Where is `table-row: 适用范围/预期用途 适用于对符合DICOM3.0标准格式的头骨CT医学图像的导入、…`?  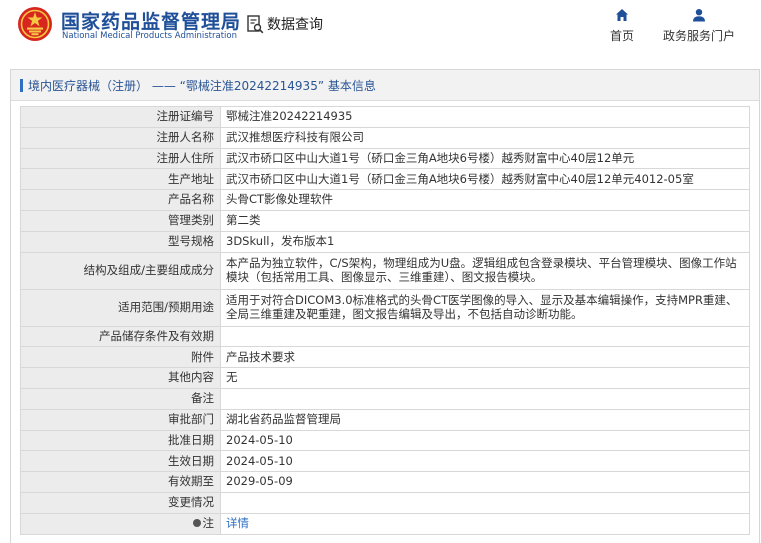 table-row: 适用范围/预期用途 适用于对符合DICOM3.0标准格式的头骨CT医学图像的导入、… is located at coordinates (385, 307).